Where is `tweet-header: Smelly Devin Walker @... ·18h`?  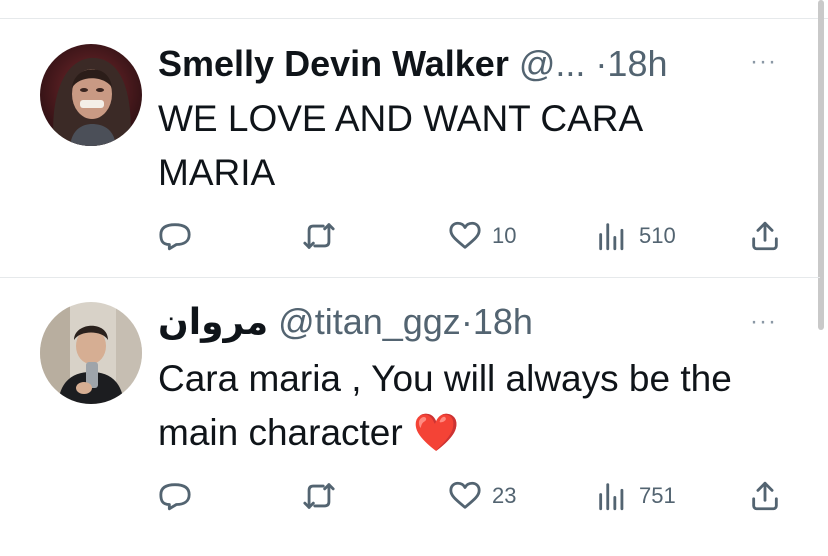 tweet-header: Smelly Devin Walker @... ·18h is located at coordinates (413, 64).